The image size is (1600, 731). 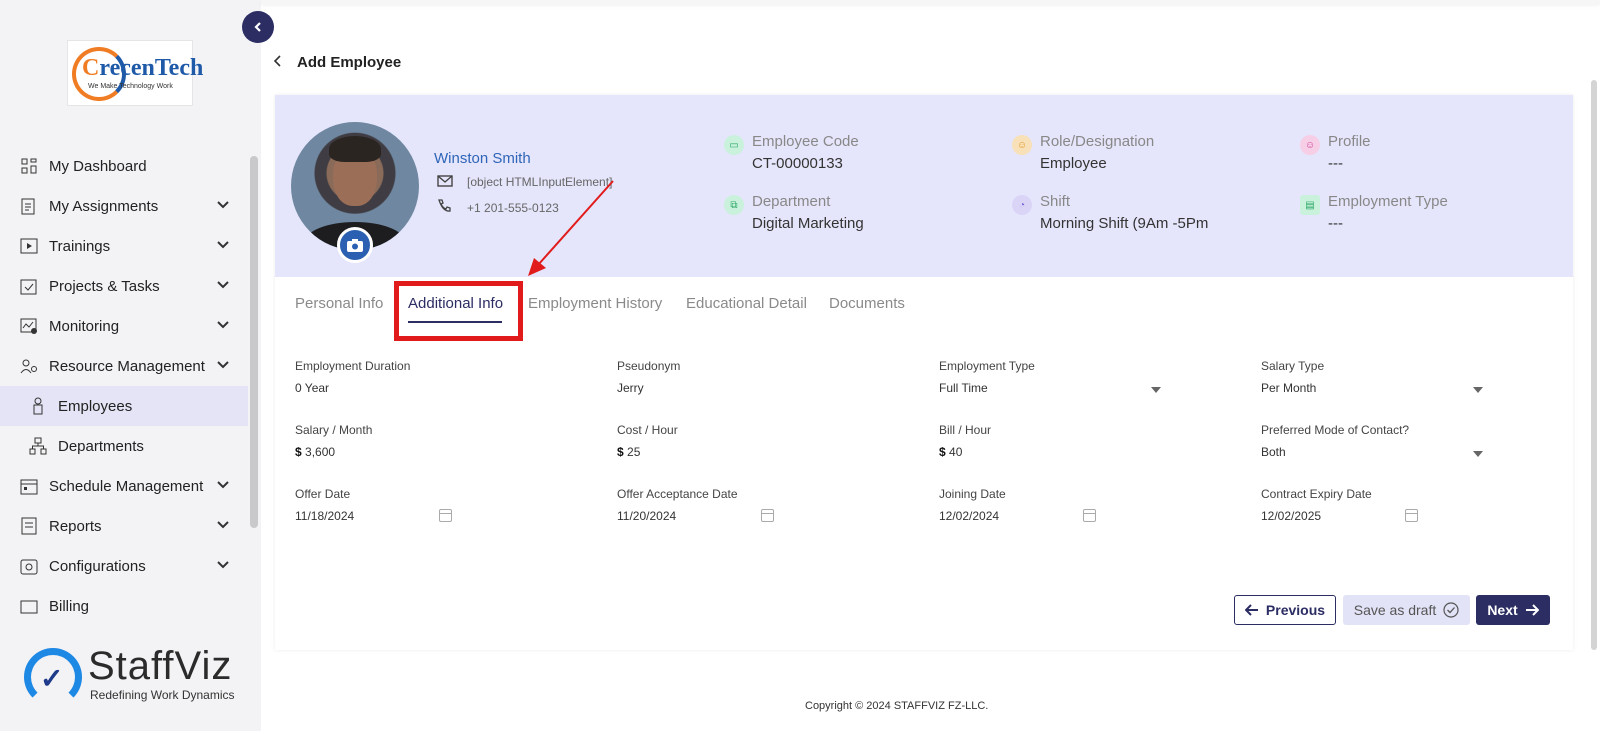 What do you see at coordinates (135, 676) in the screenshot?
I see `staffviz-logo: ✓ StaffViz Redefining Work Dynamics` at bounding box center [135, 676].